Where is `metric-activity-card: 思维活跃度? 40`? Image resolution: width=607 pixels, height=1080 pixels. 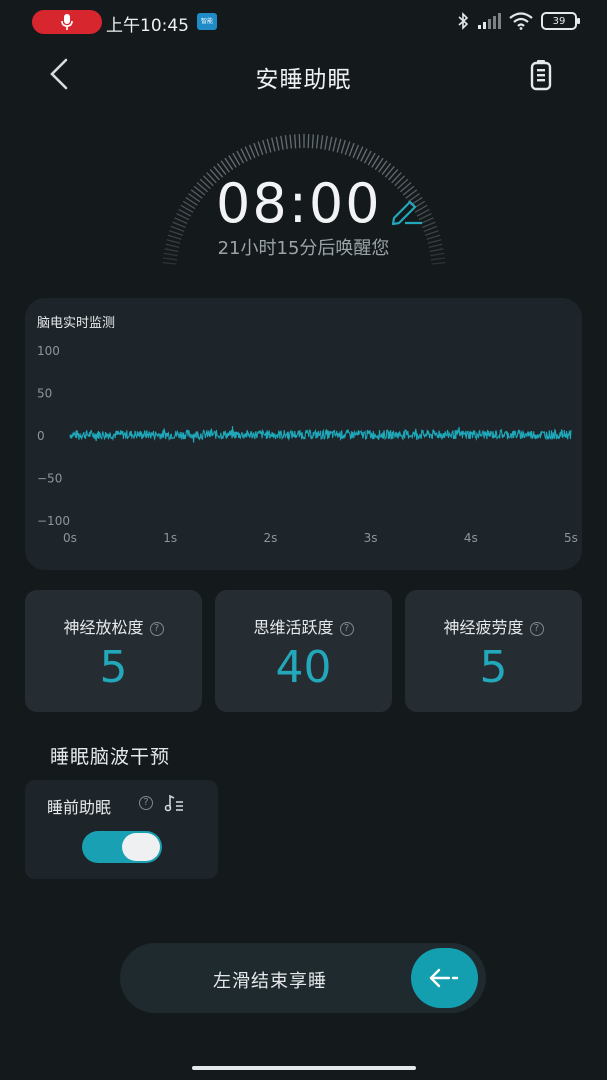 metric-activity-card: 思维活跃度? 40 is located at coordinates (303, 651).